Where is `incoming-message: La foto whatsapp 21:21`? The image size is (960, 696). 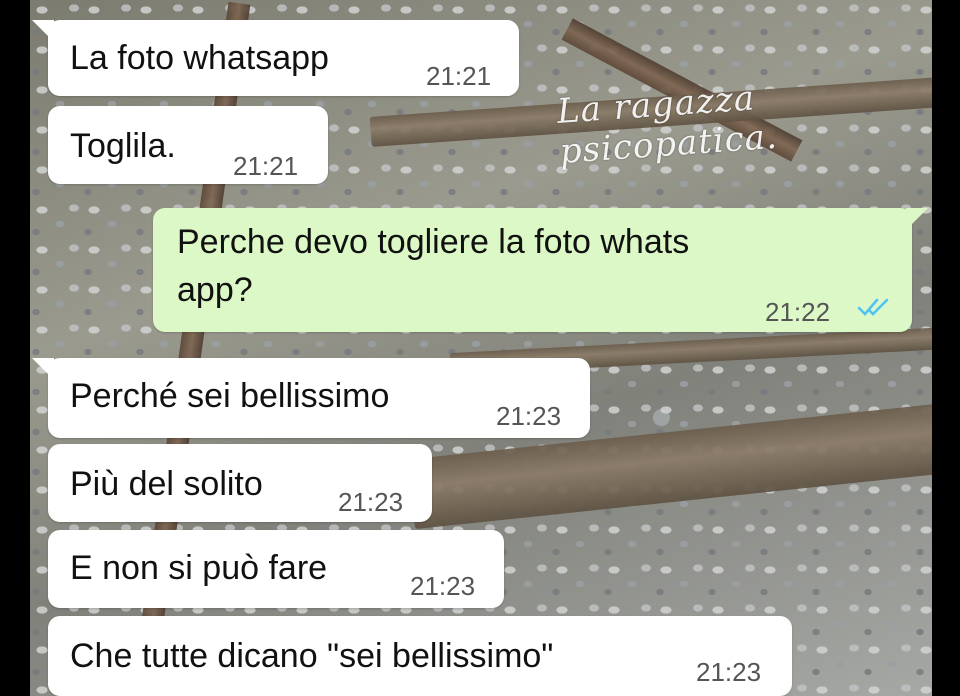
incoming-message: La foto whatsapp 21:21 is located at coordinates (275, 58).